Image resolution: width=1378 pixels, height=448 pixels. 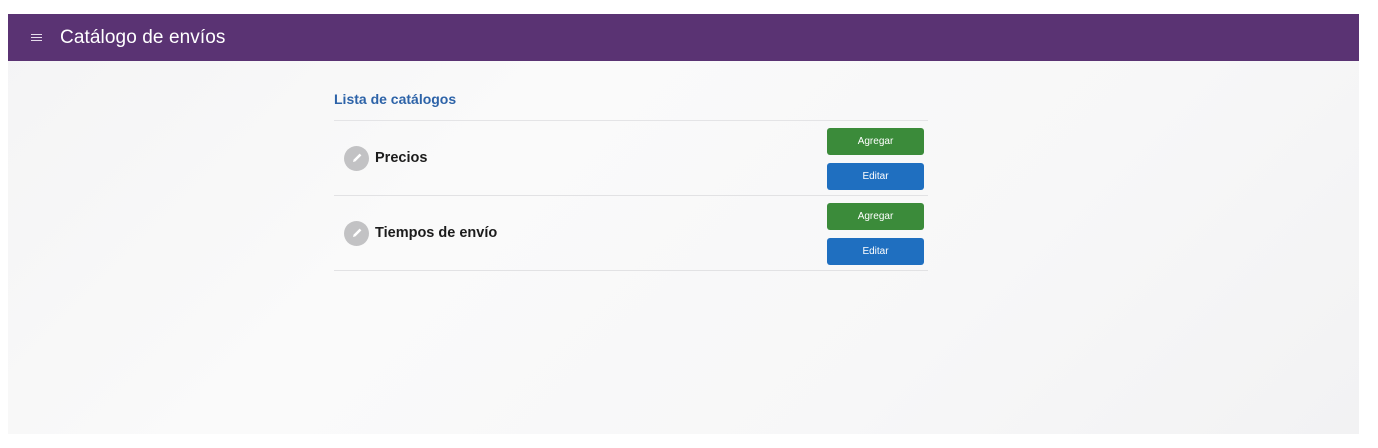 What do you see at coordinates (683, 37) in the screenshot?
I see `app-header: Catálogo de envíos` at bounding box center [683, 37].